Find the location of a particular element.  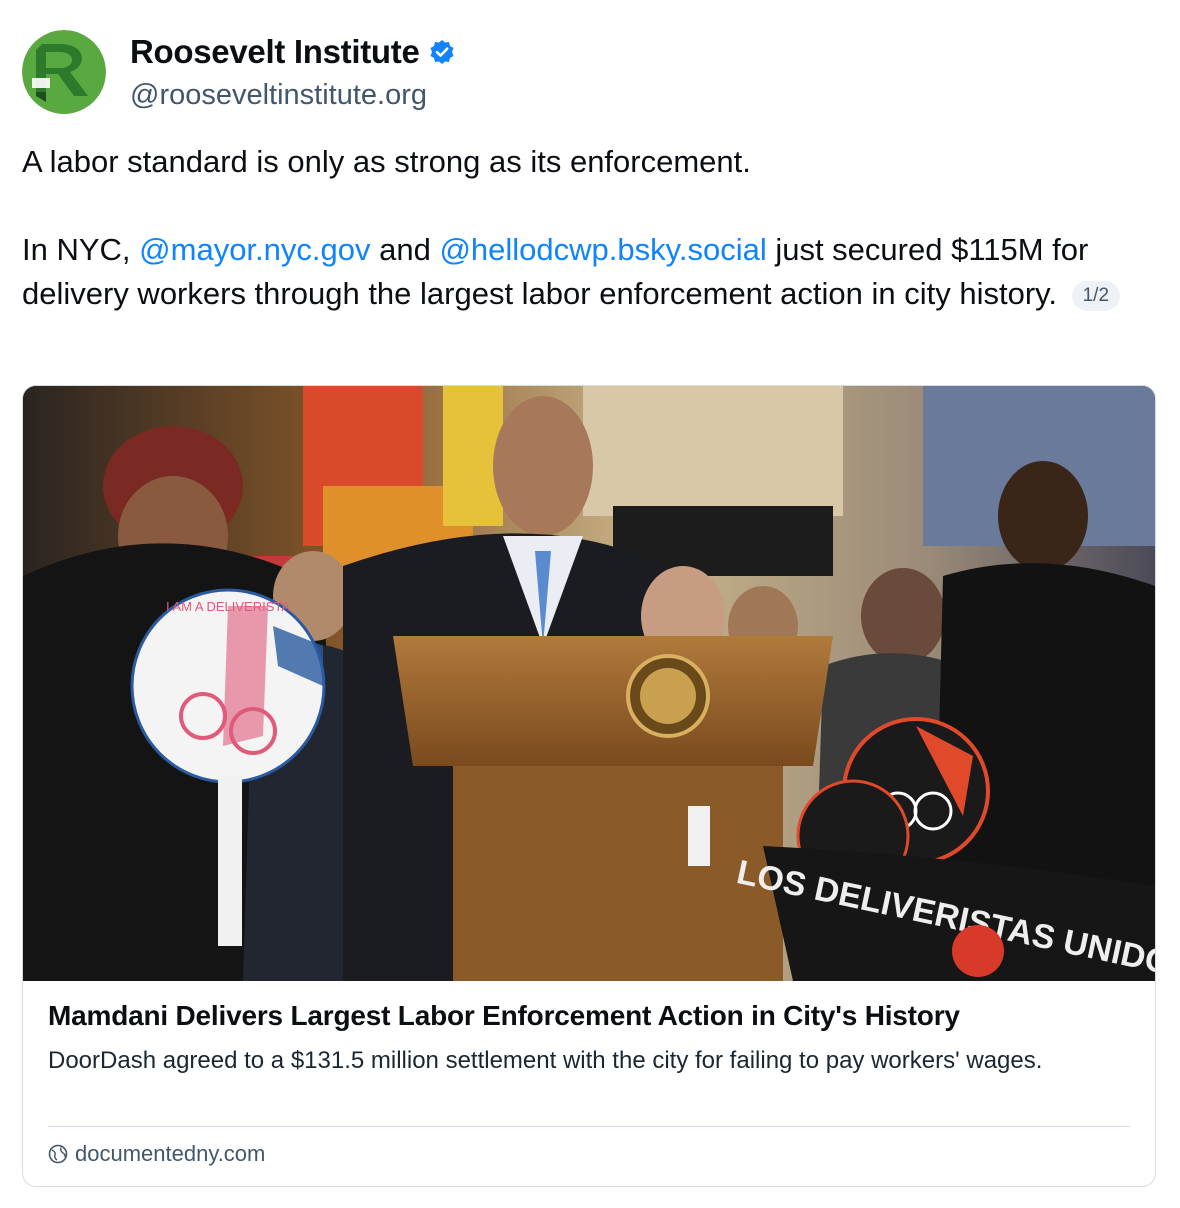

globe-icon is located at coordinates (58, 1154).